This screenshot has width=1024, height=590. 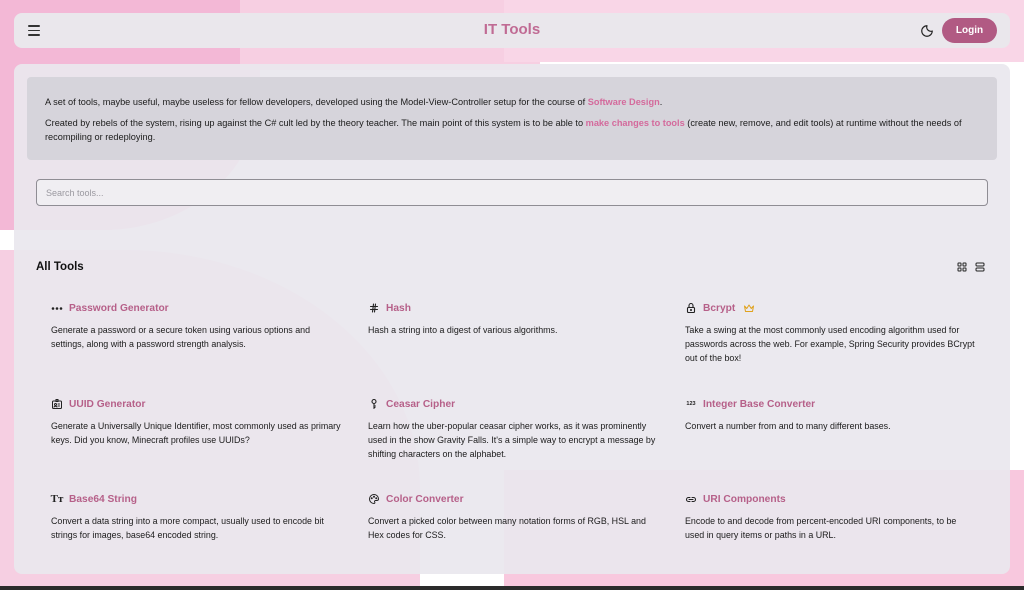 What do you see at coordinates (512, 588) in the screenshot?
I see `bottom-edge` at bounding box center [512, 588].